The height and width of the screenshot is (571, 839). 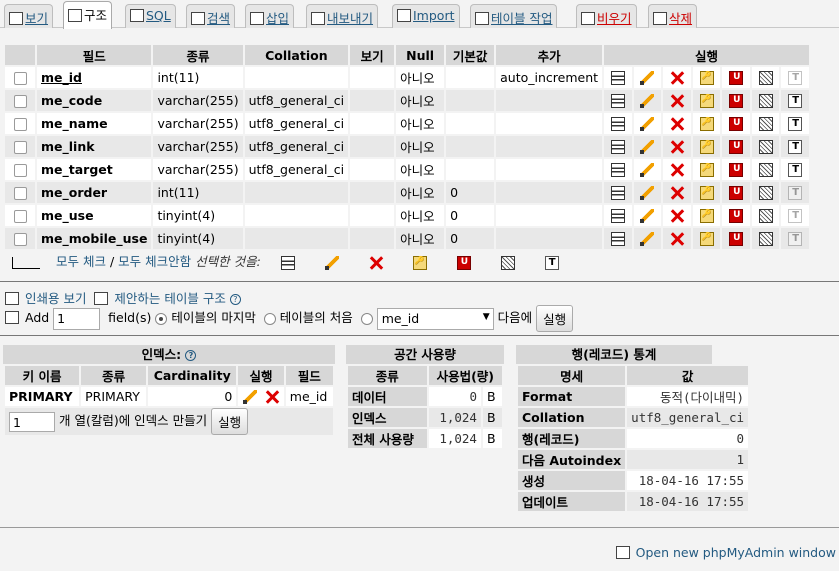 What do you see at coordinates (154, 261) in the screenshot?
I see `uncheck-all-link: 모두 체크안함` at bounding box center [154, 261].